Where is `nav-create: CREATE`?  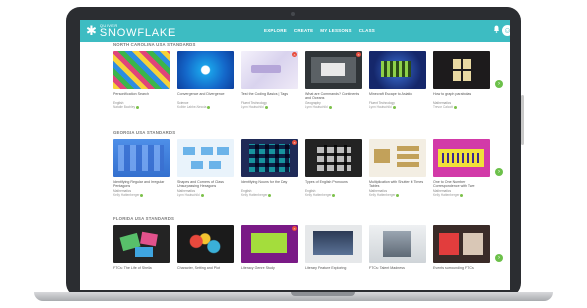
nav-create: CREATE is located at coordinates (303, 30).